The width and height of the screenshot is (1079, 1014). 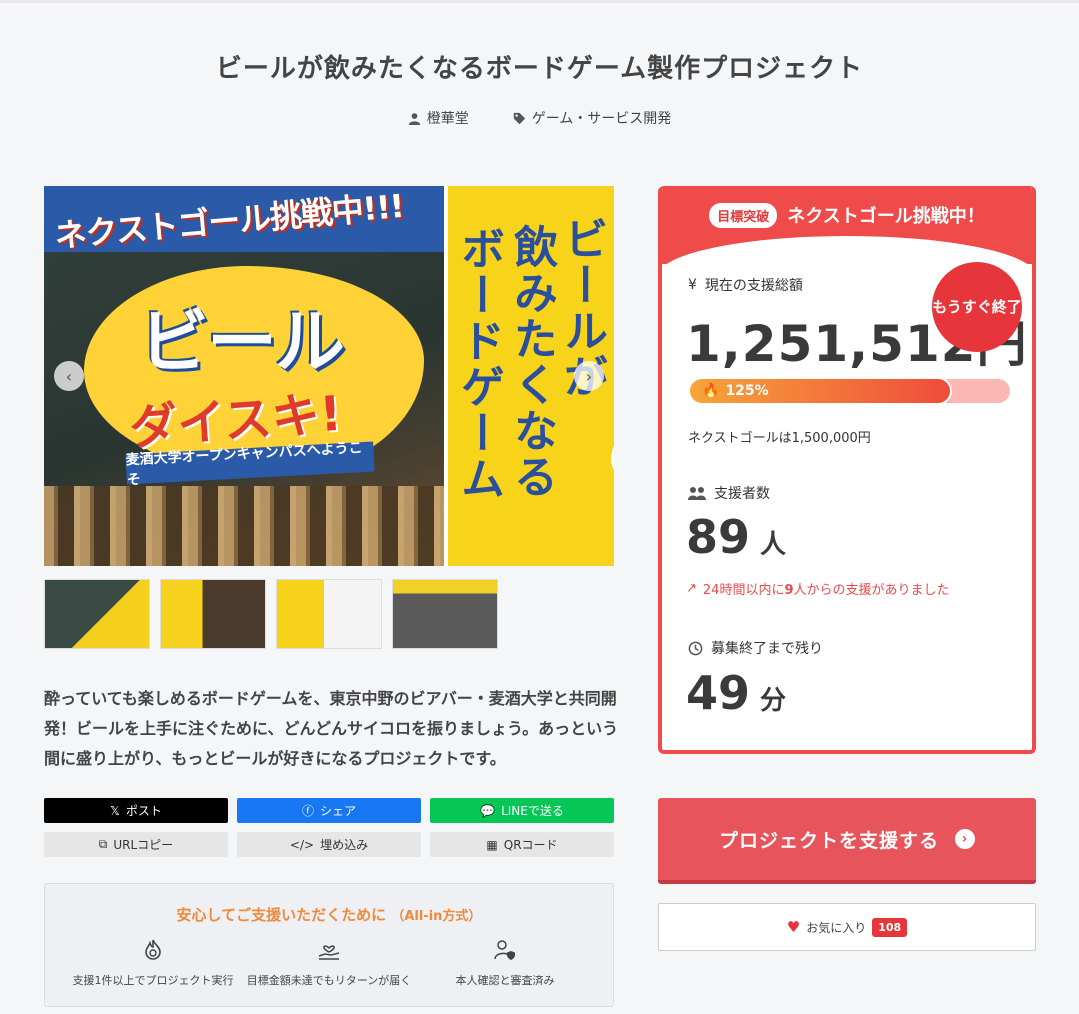 I want to click on safety-heading: 安心してご支援いただくために （All-in方式）, so click(x=329, y=914).